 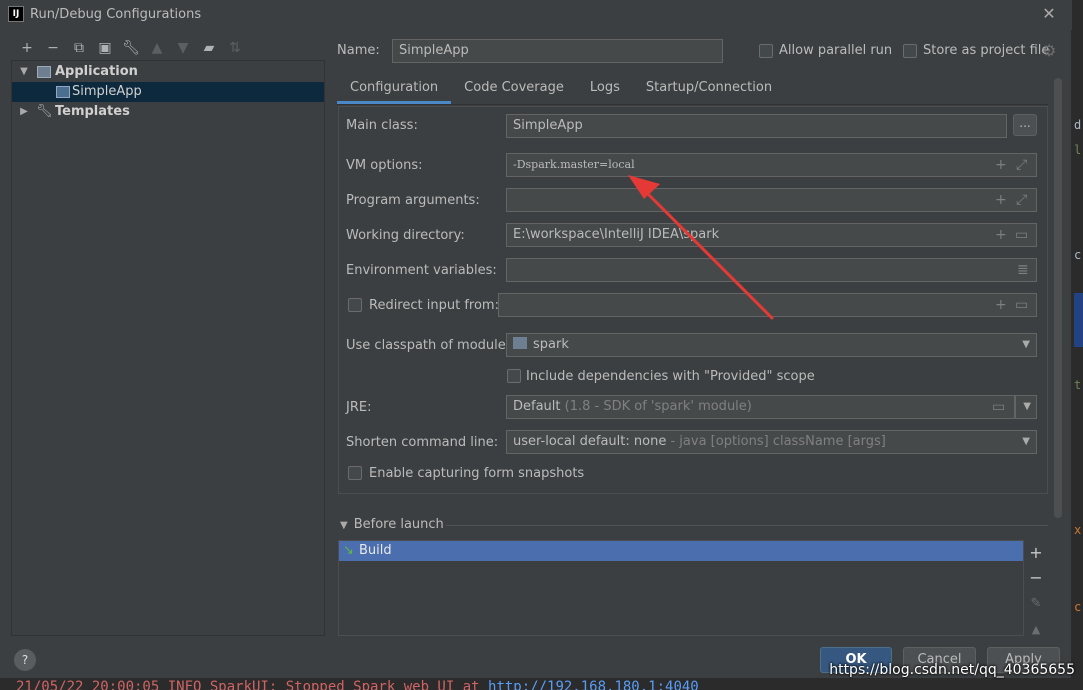 I want to click on add-task-icon: +, so click(x=1036, y=553).